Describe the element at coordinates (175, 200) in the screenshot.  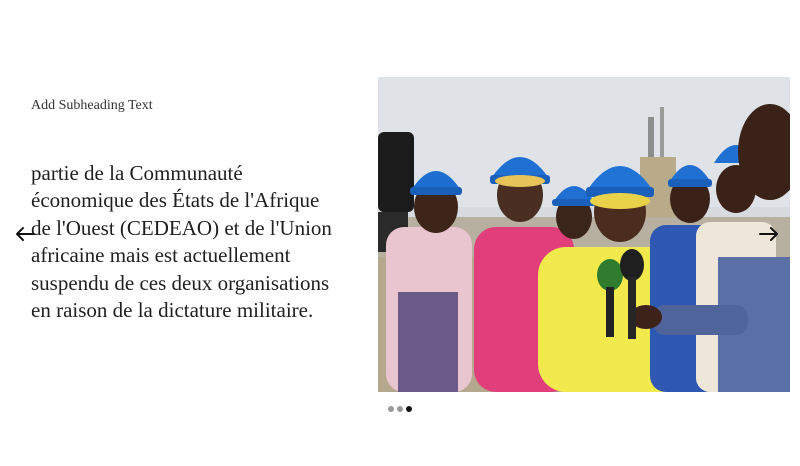
I see `body-line: économique des États de l'Afrique` at that location.